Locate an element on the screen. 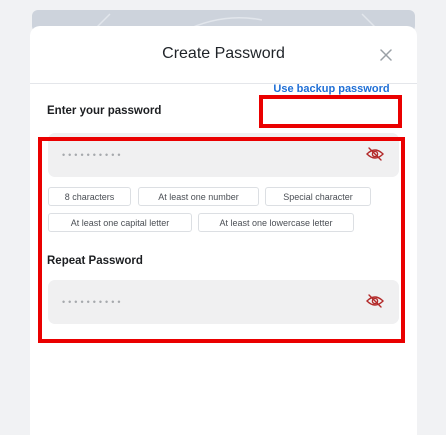  toggle-repeat-password-visibility is located at coordinates (375, 301).